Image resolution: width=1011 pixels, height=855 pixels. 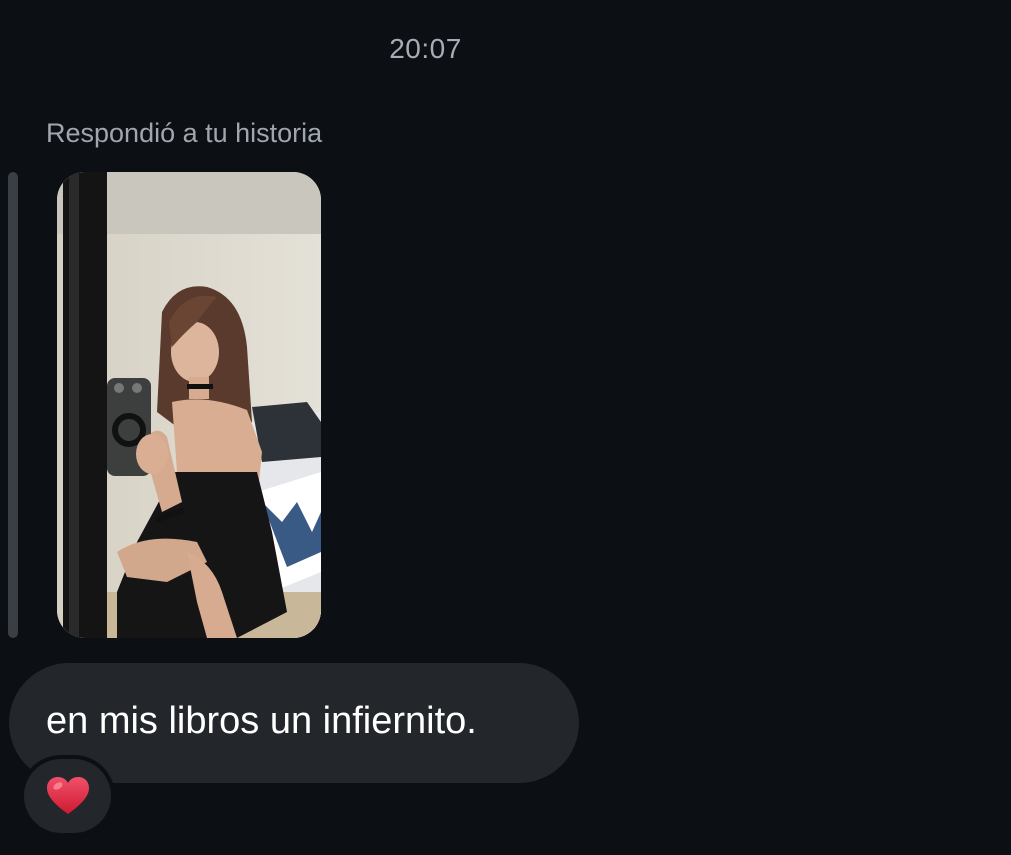 I want to click on story-image-icon, so click(x=189, y=405).